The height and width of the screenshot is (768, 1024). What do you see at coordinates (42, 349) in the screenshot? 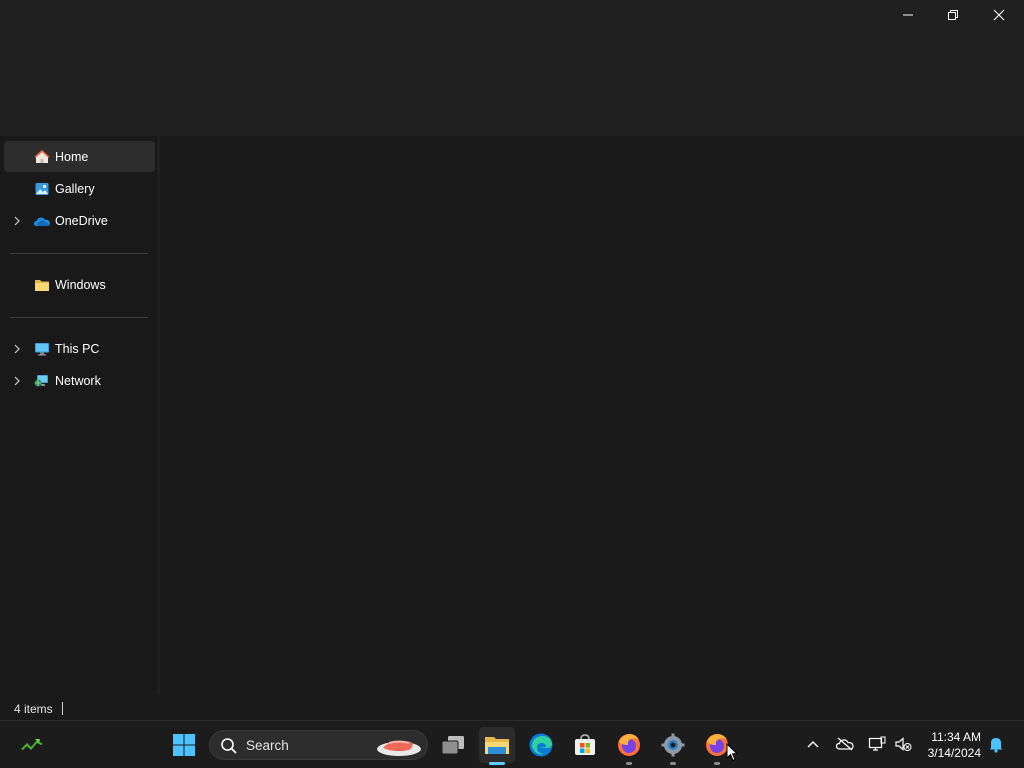
I see `this-pc-icon` at bounding box center [42, 349].